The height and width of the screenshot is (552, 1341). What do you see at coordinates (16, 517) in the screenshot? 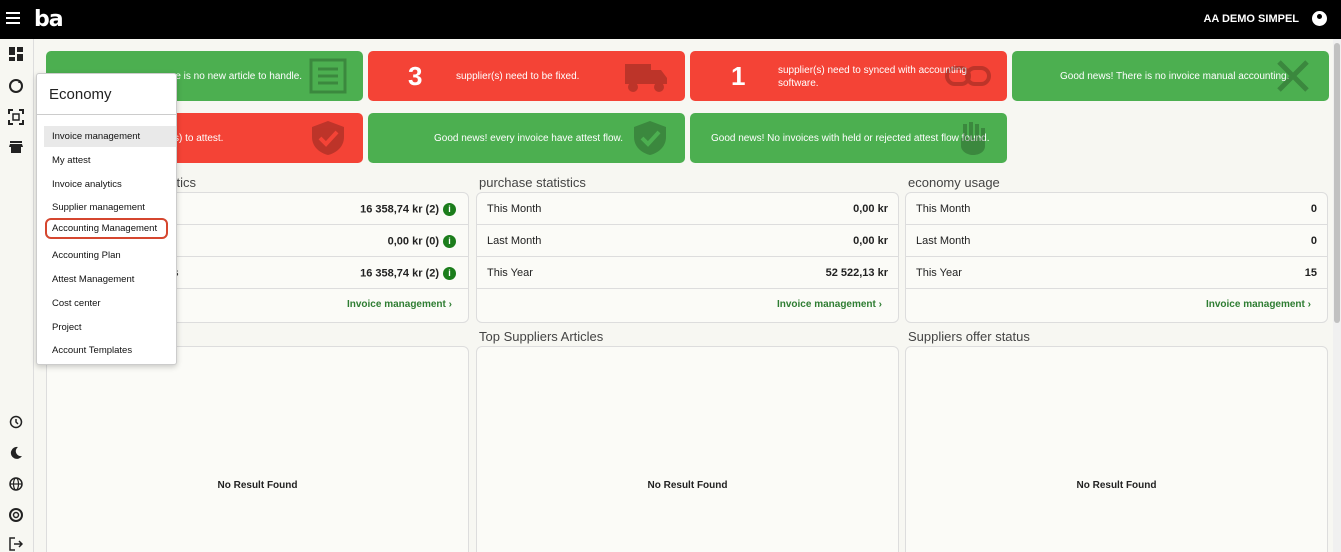
I see `support-icon` at bounding box center [16, 517].